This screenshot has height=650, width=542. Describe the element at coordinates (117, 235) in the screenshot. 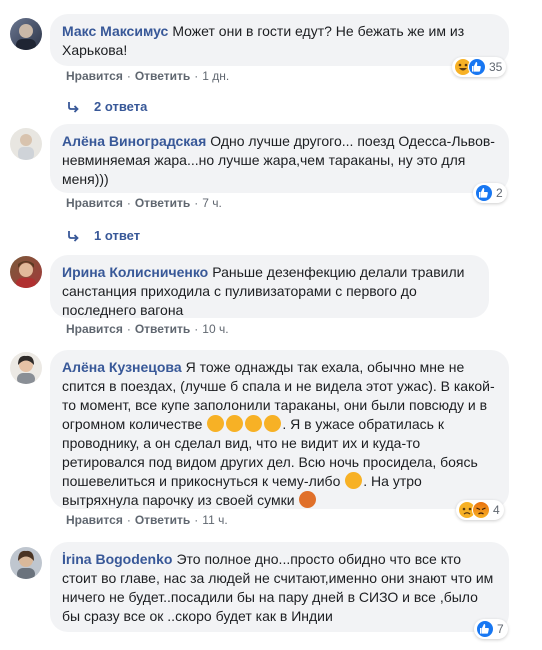

I see `replies-label: 1 ответ` at that location.